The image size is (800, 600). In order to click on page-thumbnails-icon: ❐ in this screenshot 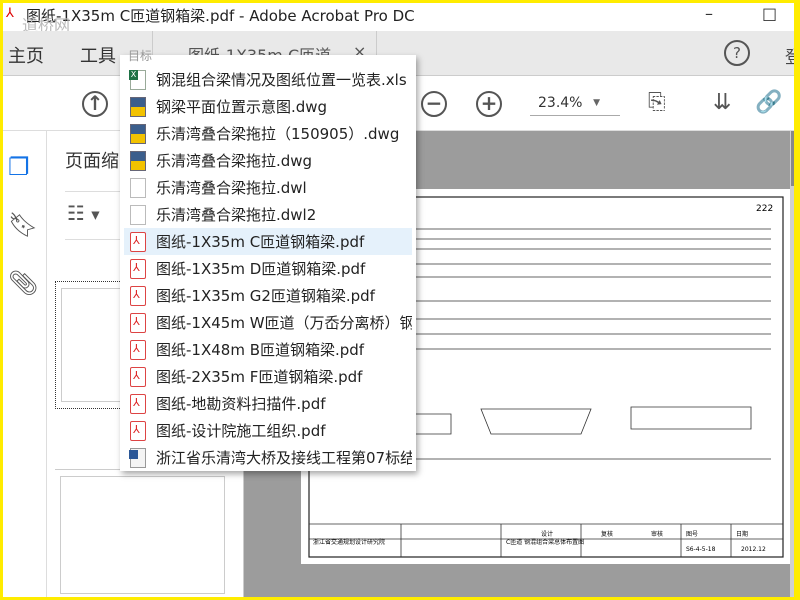, I will do `click(19, 167)`.